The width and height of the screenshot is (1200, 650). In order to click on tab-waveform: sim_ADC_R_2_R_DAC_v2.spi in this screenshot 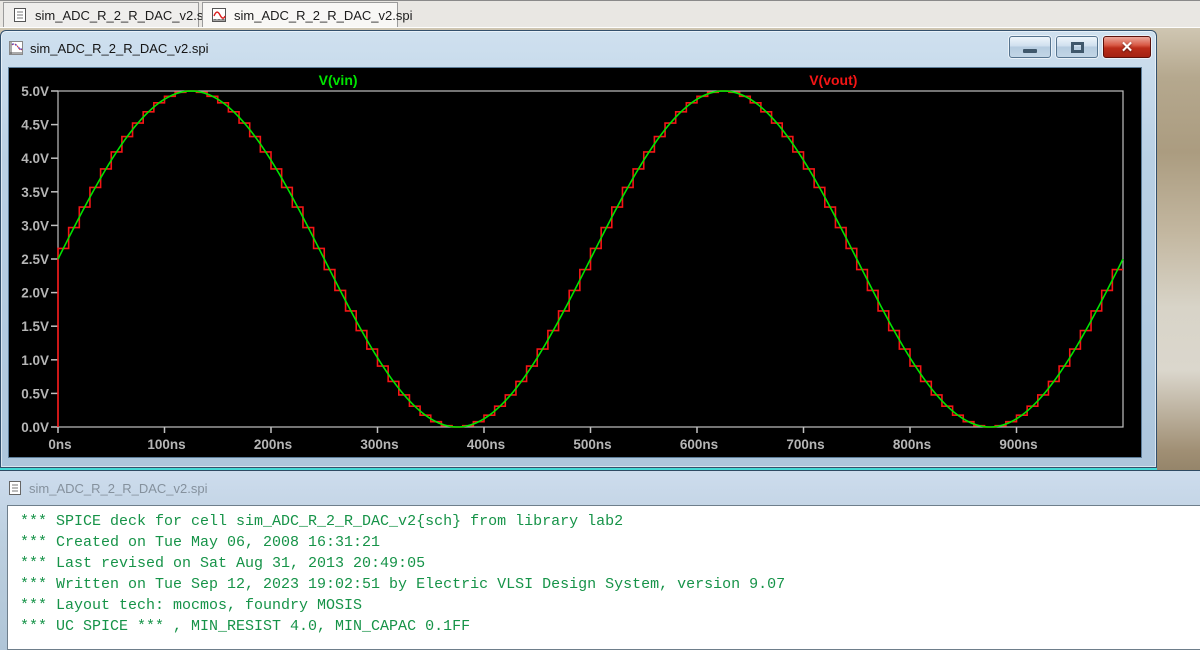, I will do `click(307, 14)`.